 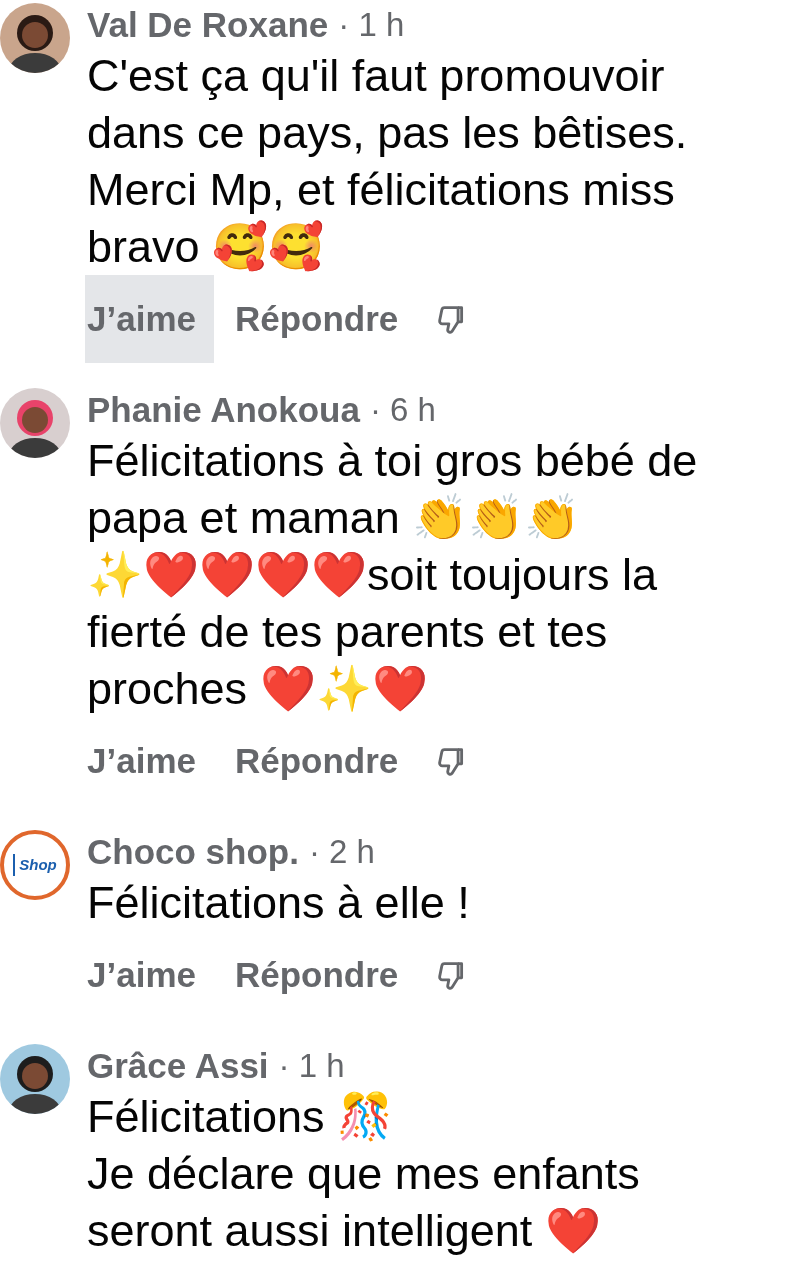 I want to click on comment-time: · 6 h, so click(x=402, y=410).